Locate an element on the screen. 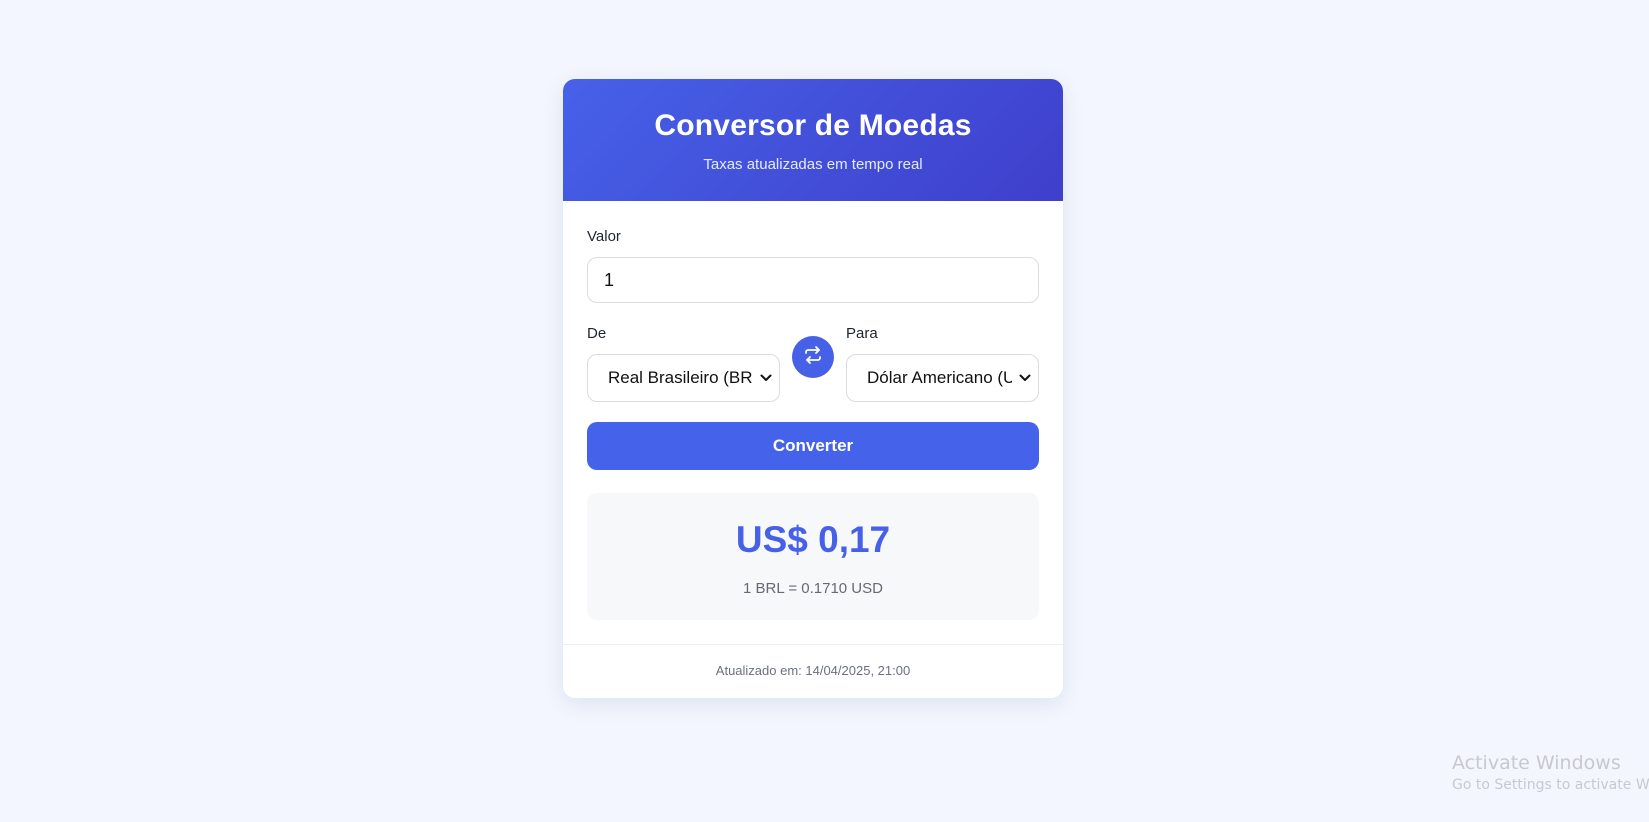 The height and width of the screenshot is (822, 1649). to-currency-select: Dólar Americano (USD) is located at coordinates (942, 378).